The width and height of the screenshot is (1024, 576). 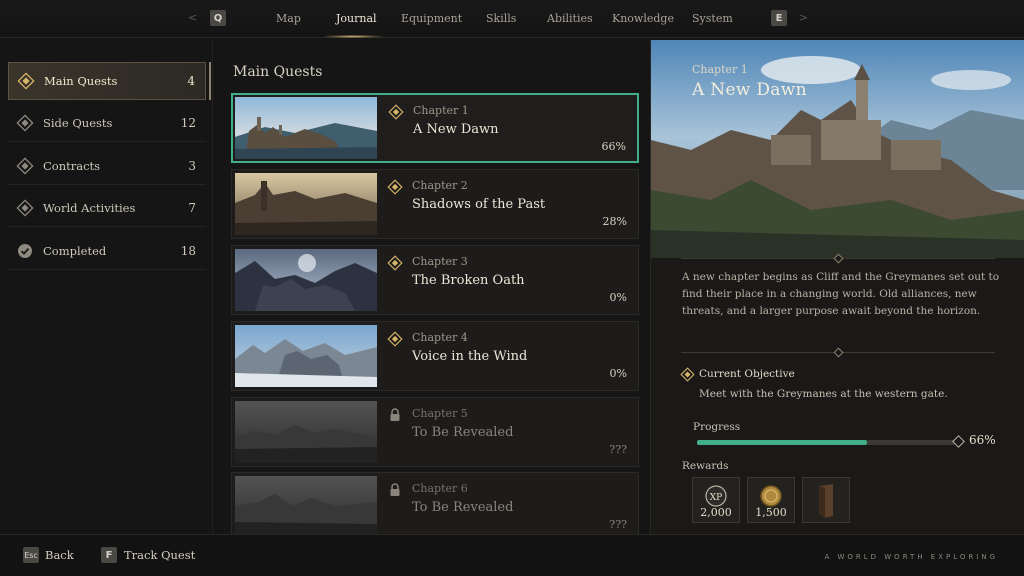 I want to click on sidebar-item-label: Completed, so click(x=75, y=250).